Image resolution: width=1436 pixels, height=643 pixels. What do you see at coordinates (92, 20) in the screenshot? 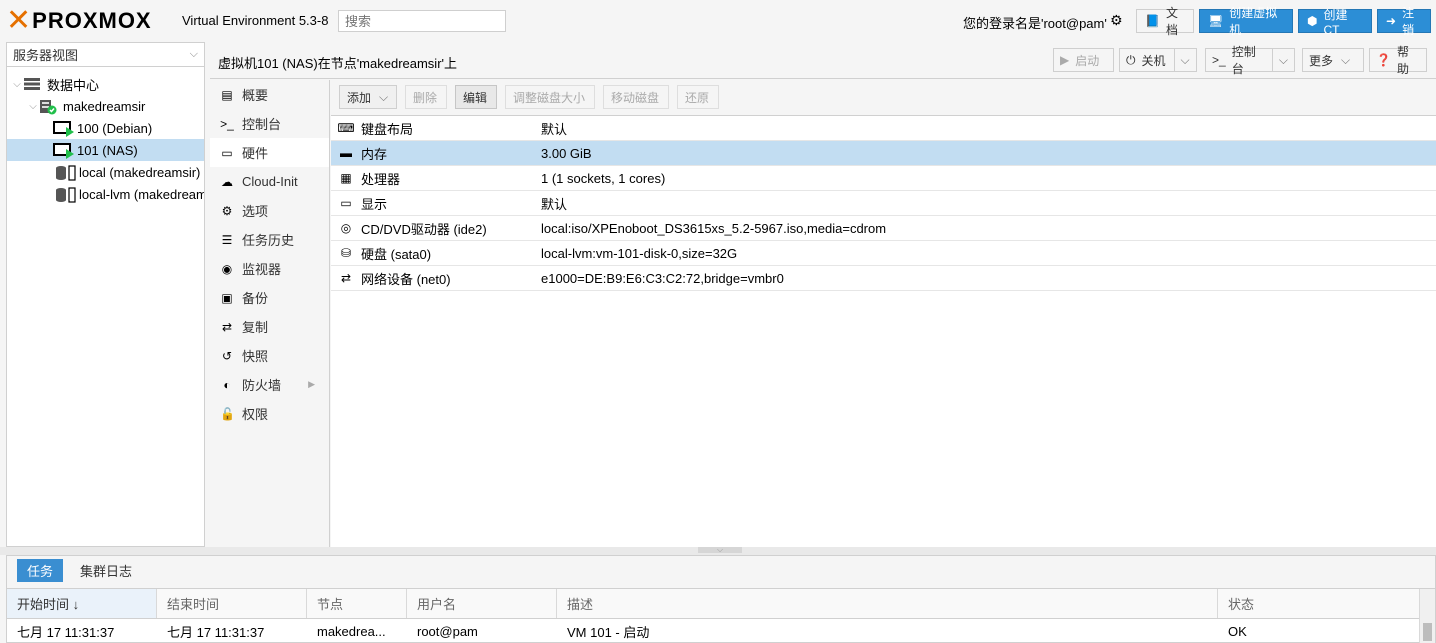
I see `brand-name: PROXMOX` at bounding box center [92, 20].